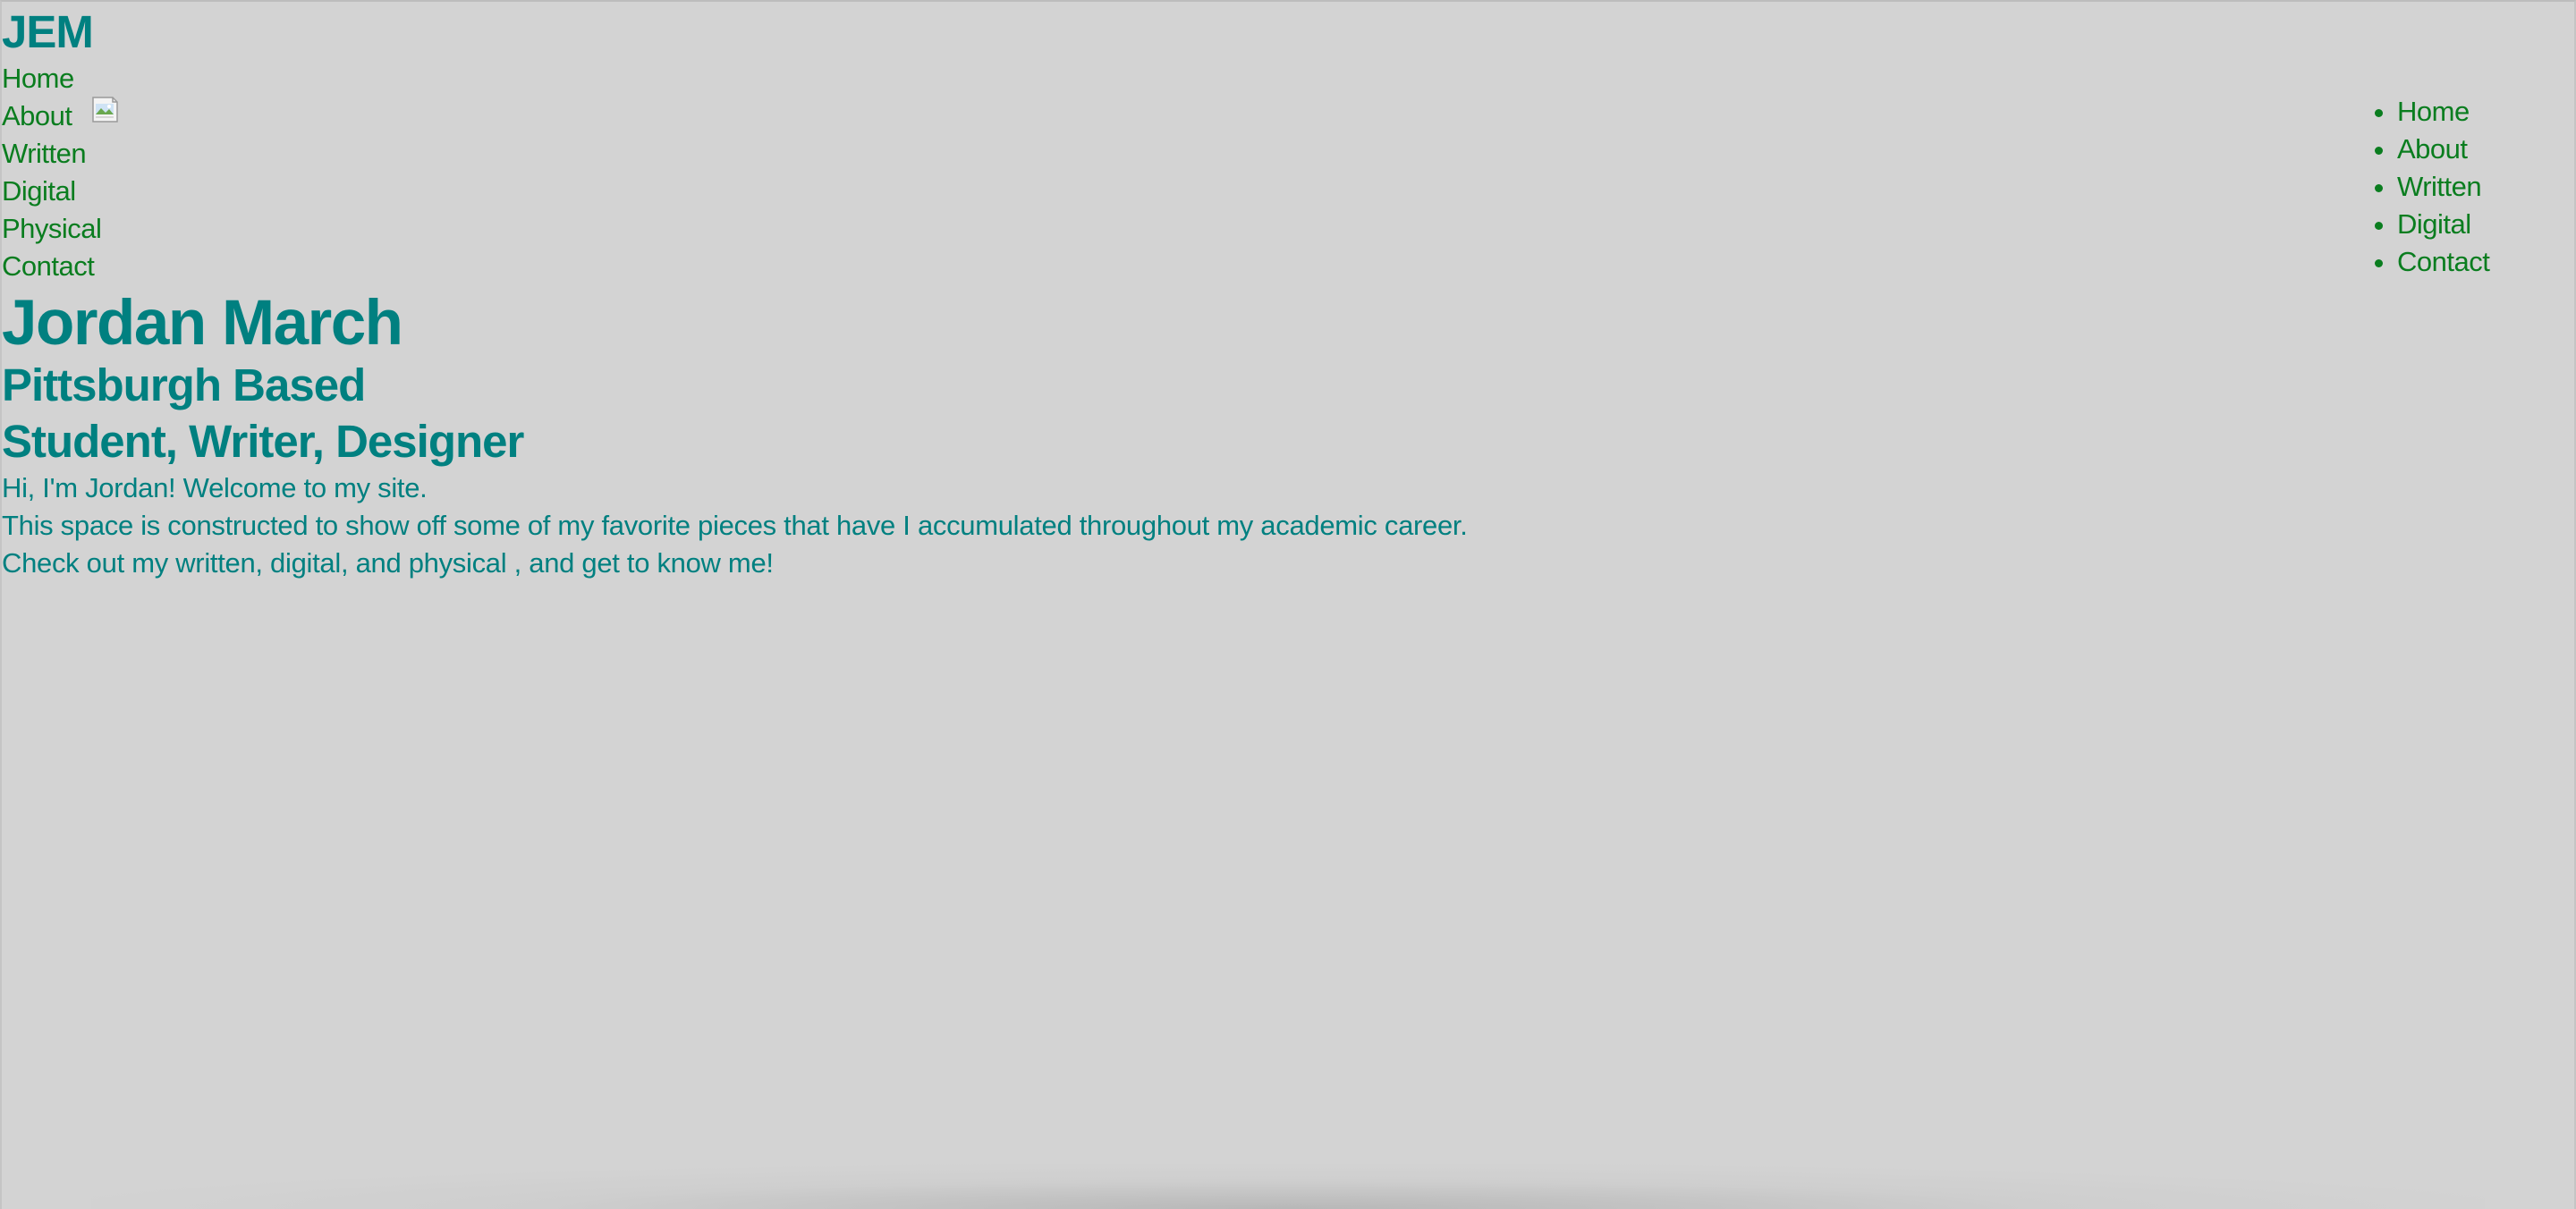  I want to click on right-nav-item-contact: Contact, so click(2443, 262).